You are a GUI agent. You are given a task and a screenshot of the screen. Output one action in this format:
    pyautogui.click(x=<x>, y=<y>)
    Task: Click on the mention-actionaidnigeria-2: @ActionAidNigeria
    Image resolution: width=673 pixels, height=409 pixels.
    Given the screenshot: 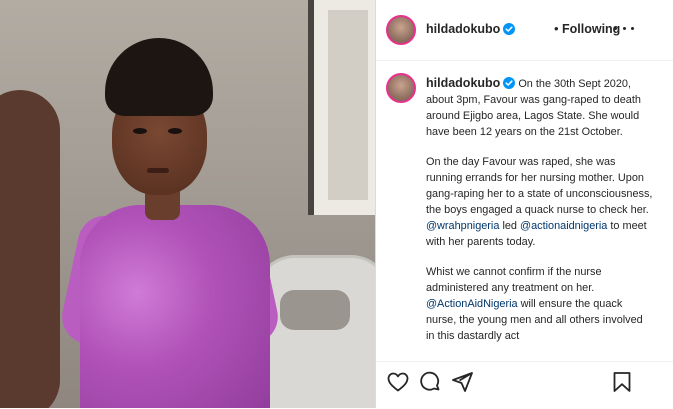 What is the action you would take?
    pyautogui.click(x=472, y=304)
    